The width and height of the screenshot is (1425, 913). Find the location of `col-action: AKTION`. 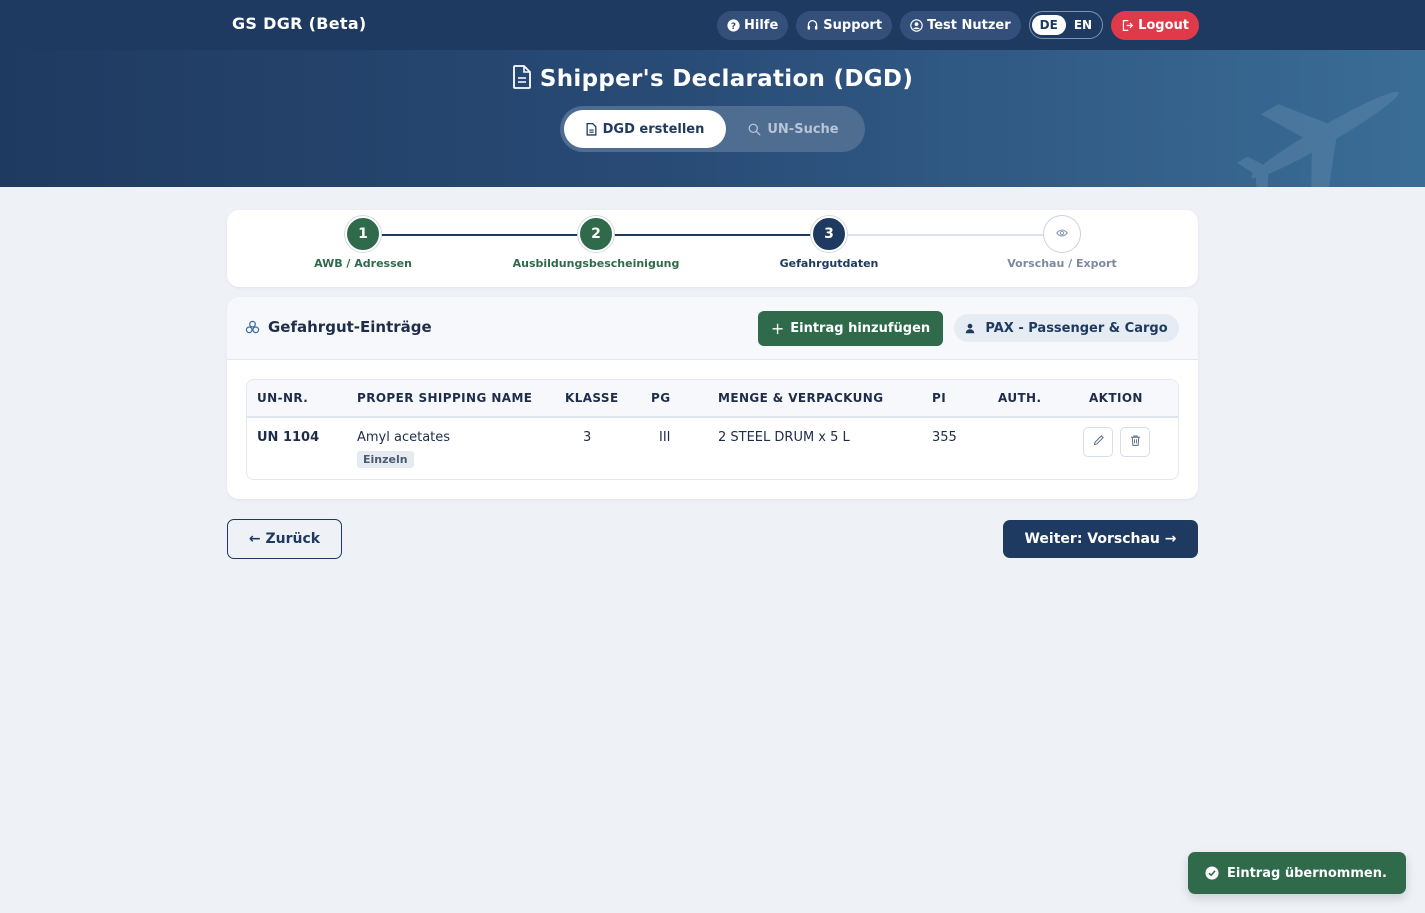

col-action: AKTION is located at coordinates (1128, 399).